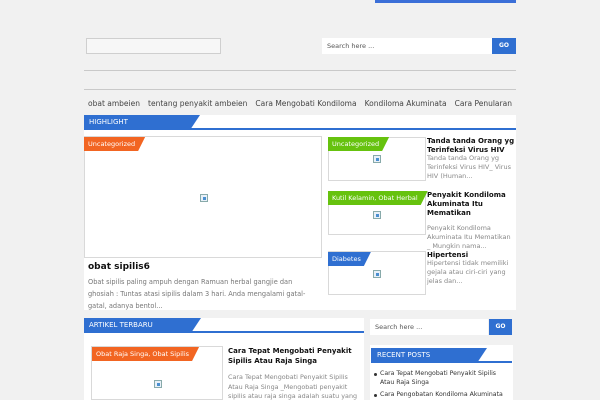 The height and width of the screenshot is (400, 600). What do you see at coordinates (349, 259) in the screenshot?
I see `highlight-side-tag-3: Diabetes` at bounding box center [349, 259].